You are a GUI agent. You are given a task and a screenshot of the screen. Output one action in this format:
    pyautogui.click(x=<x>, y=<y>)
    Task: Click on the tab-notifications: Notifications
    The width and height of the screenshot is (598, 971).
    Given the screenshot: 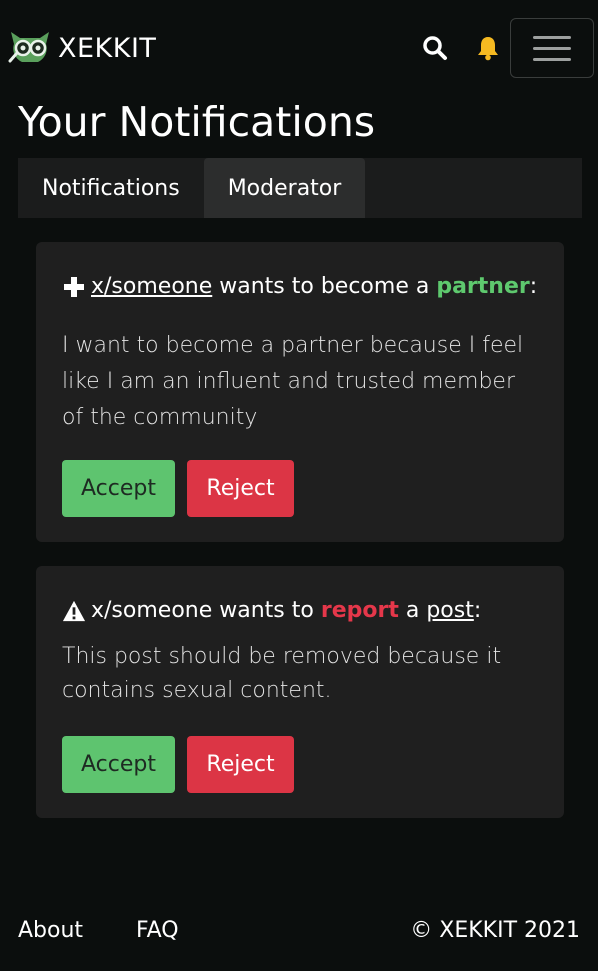 What is the action you would take?
    pyautogui.click(x=111, y=188)
    